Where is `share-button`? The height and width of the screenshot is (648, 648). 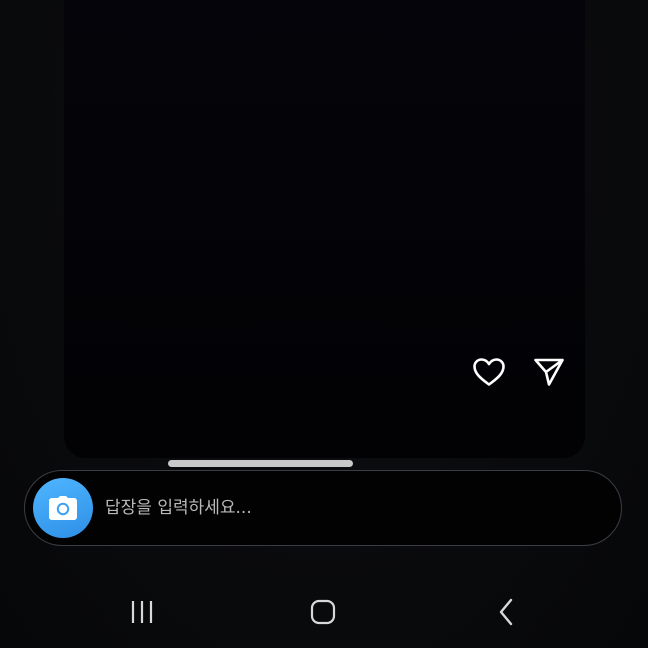
share-button is located at coordinates (549, 372).